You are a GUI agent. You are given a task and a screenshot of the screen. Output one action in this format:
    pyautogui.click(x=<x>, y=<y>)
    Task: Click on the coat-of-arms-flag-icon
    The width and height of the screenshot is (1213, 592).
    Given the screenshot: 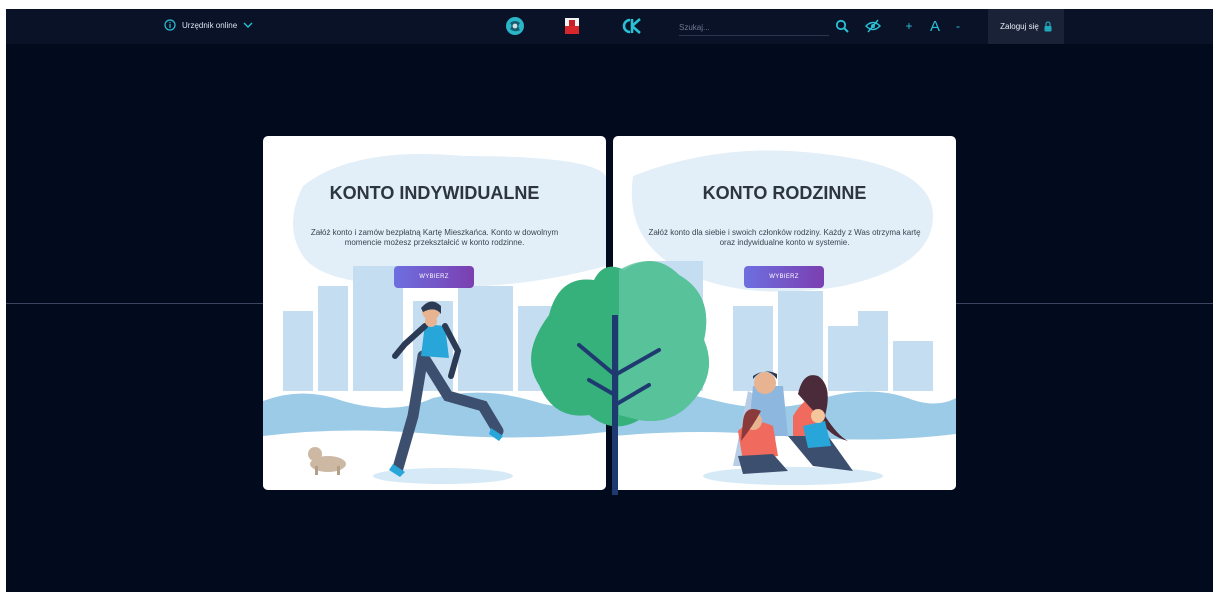 What is the action you would take?
    pyautogui.click(x=572, y=26)
    